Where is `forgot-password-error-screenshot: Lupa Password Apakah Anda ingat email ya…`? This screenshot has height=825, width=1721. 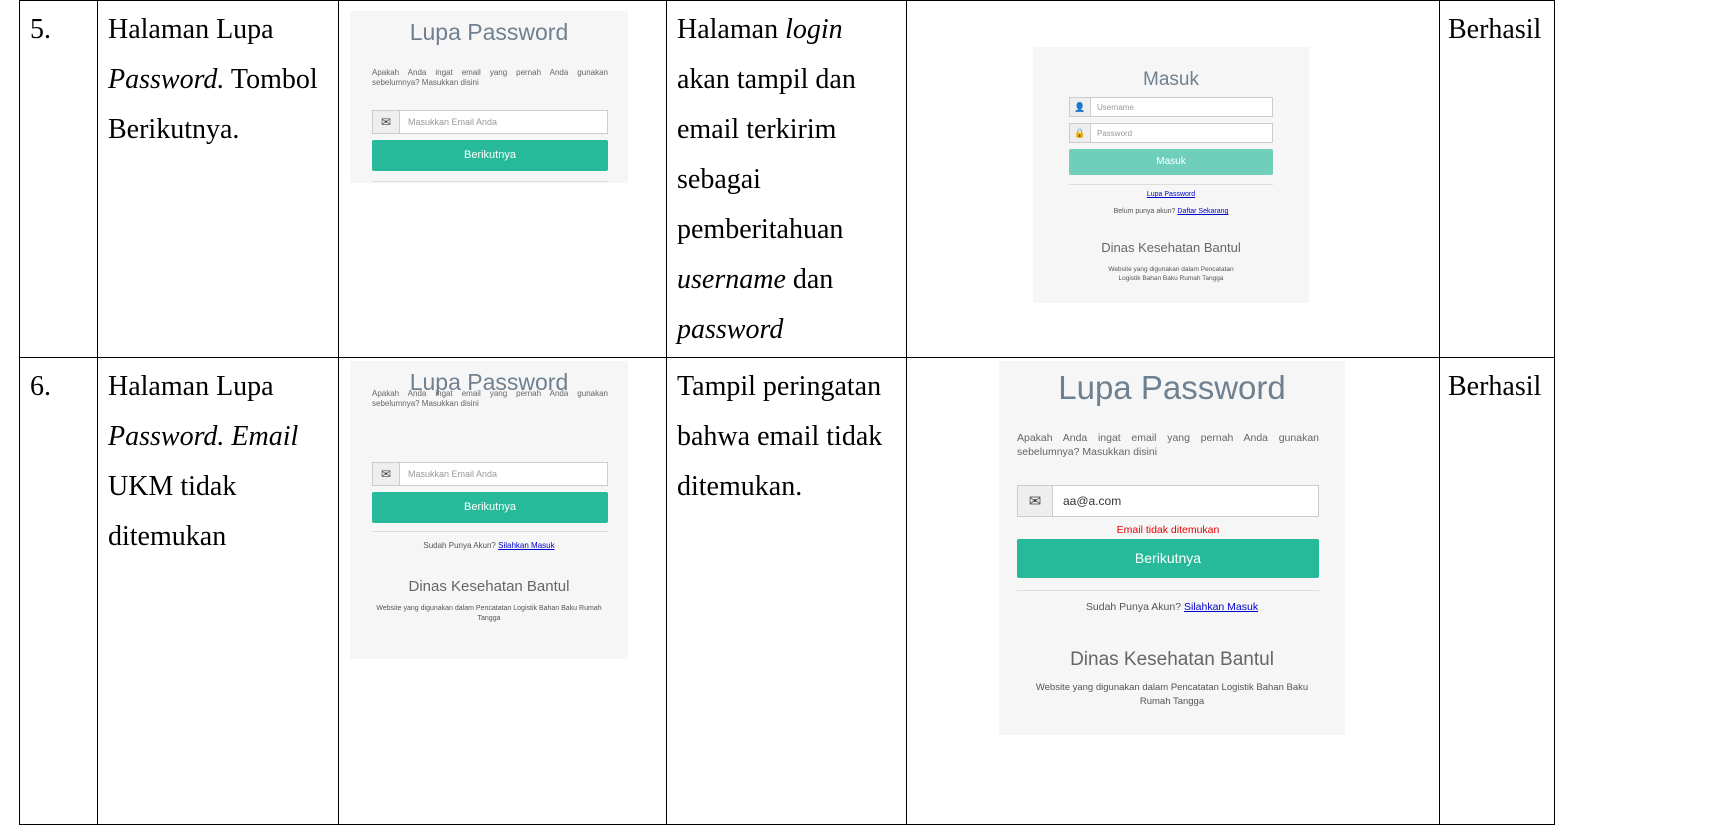 forgot-password-error-screenshot: Lupa Password Apakah Anda ingat email ya… is located at coordinates (1172, 548).